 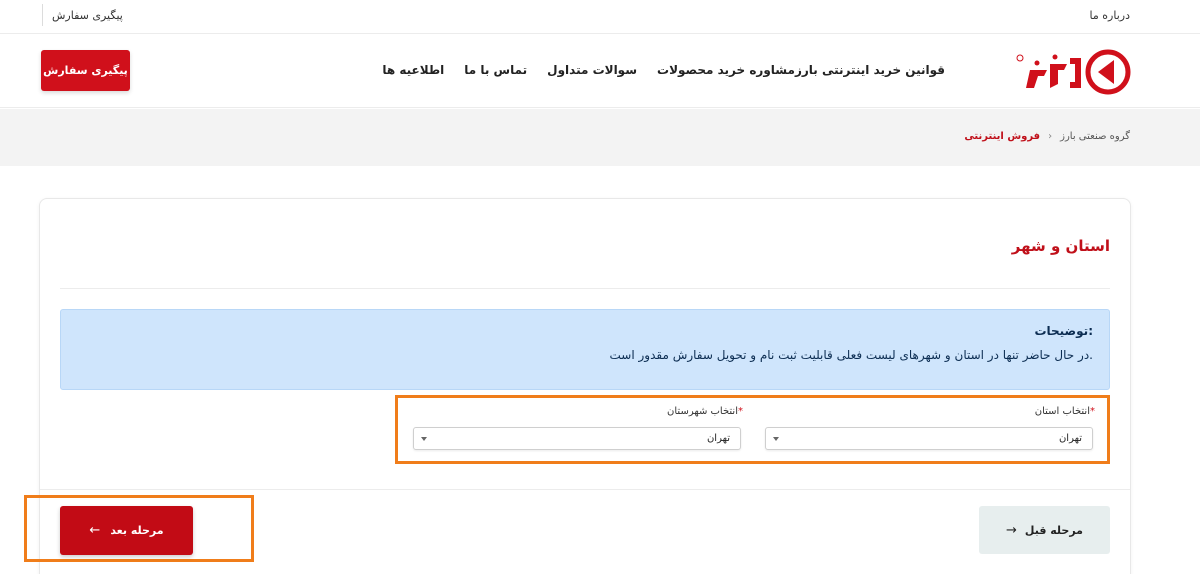 What do you see at coordinates (87, 15) in the screenshot?
I see `track-order-link: پیگیری سفارش` at bounding box center [87, 15].